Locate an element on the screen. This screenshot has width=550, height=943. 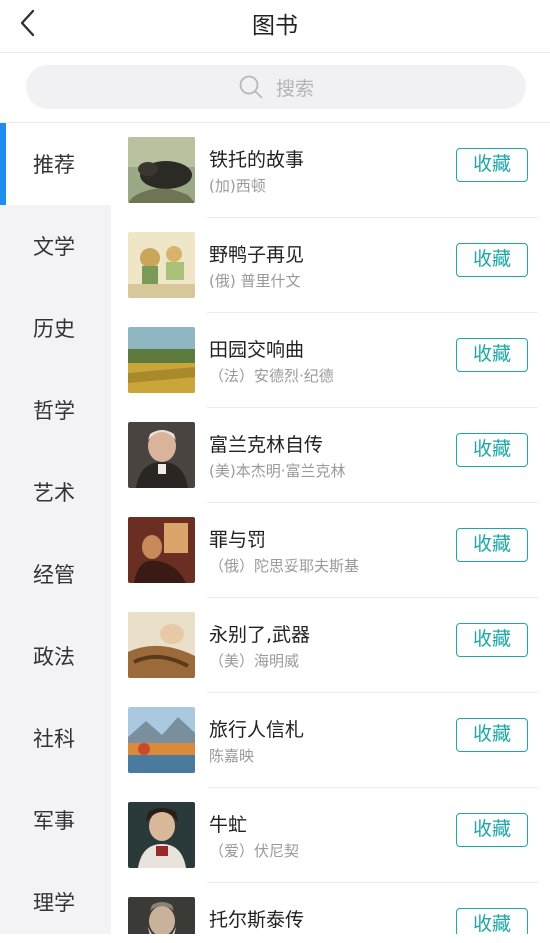
search-area: 搜索 is located at coordinates (275, 88).